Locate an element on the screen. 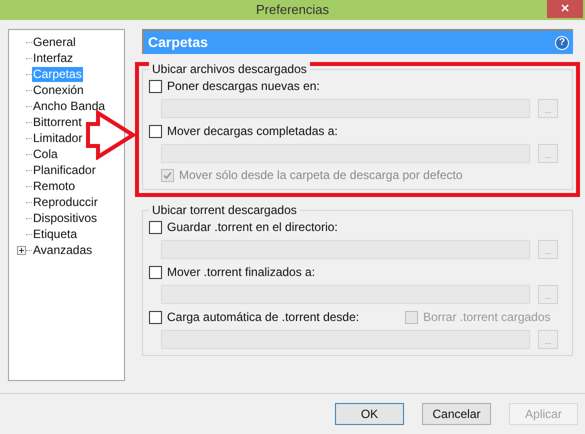 This screenshot has height=434, width=585. sidebar-item: Reproduccir is located at coordinates (65, 202).